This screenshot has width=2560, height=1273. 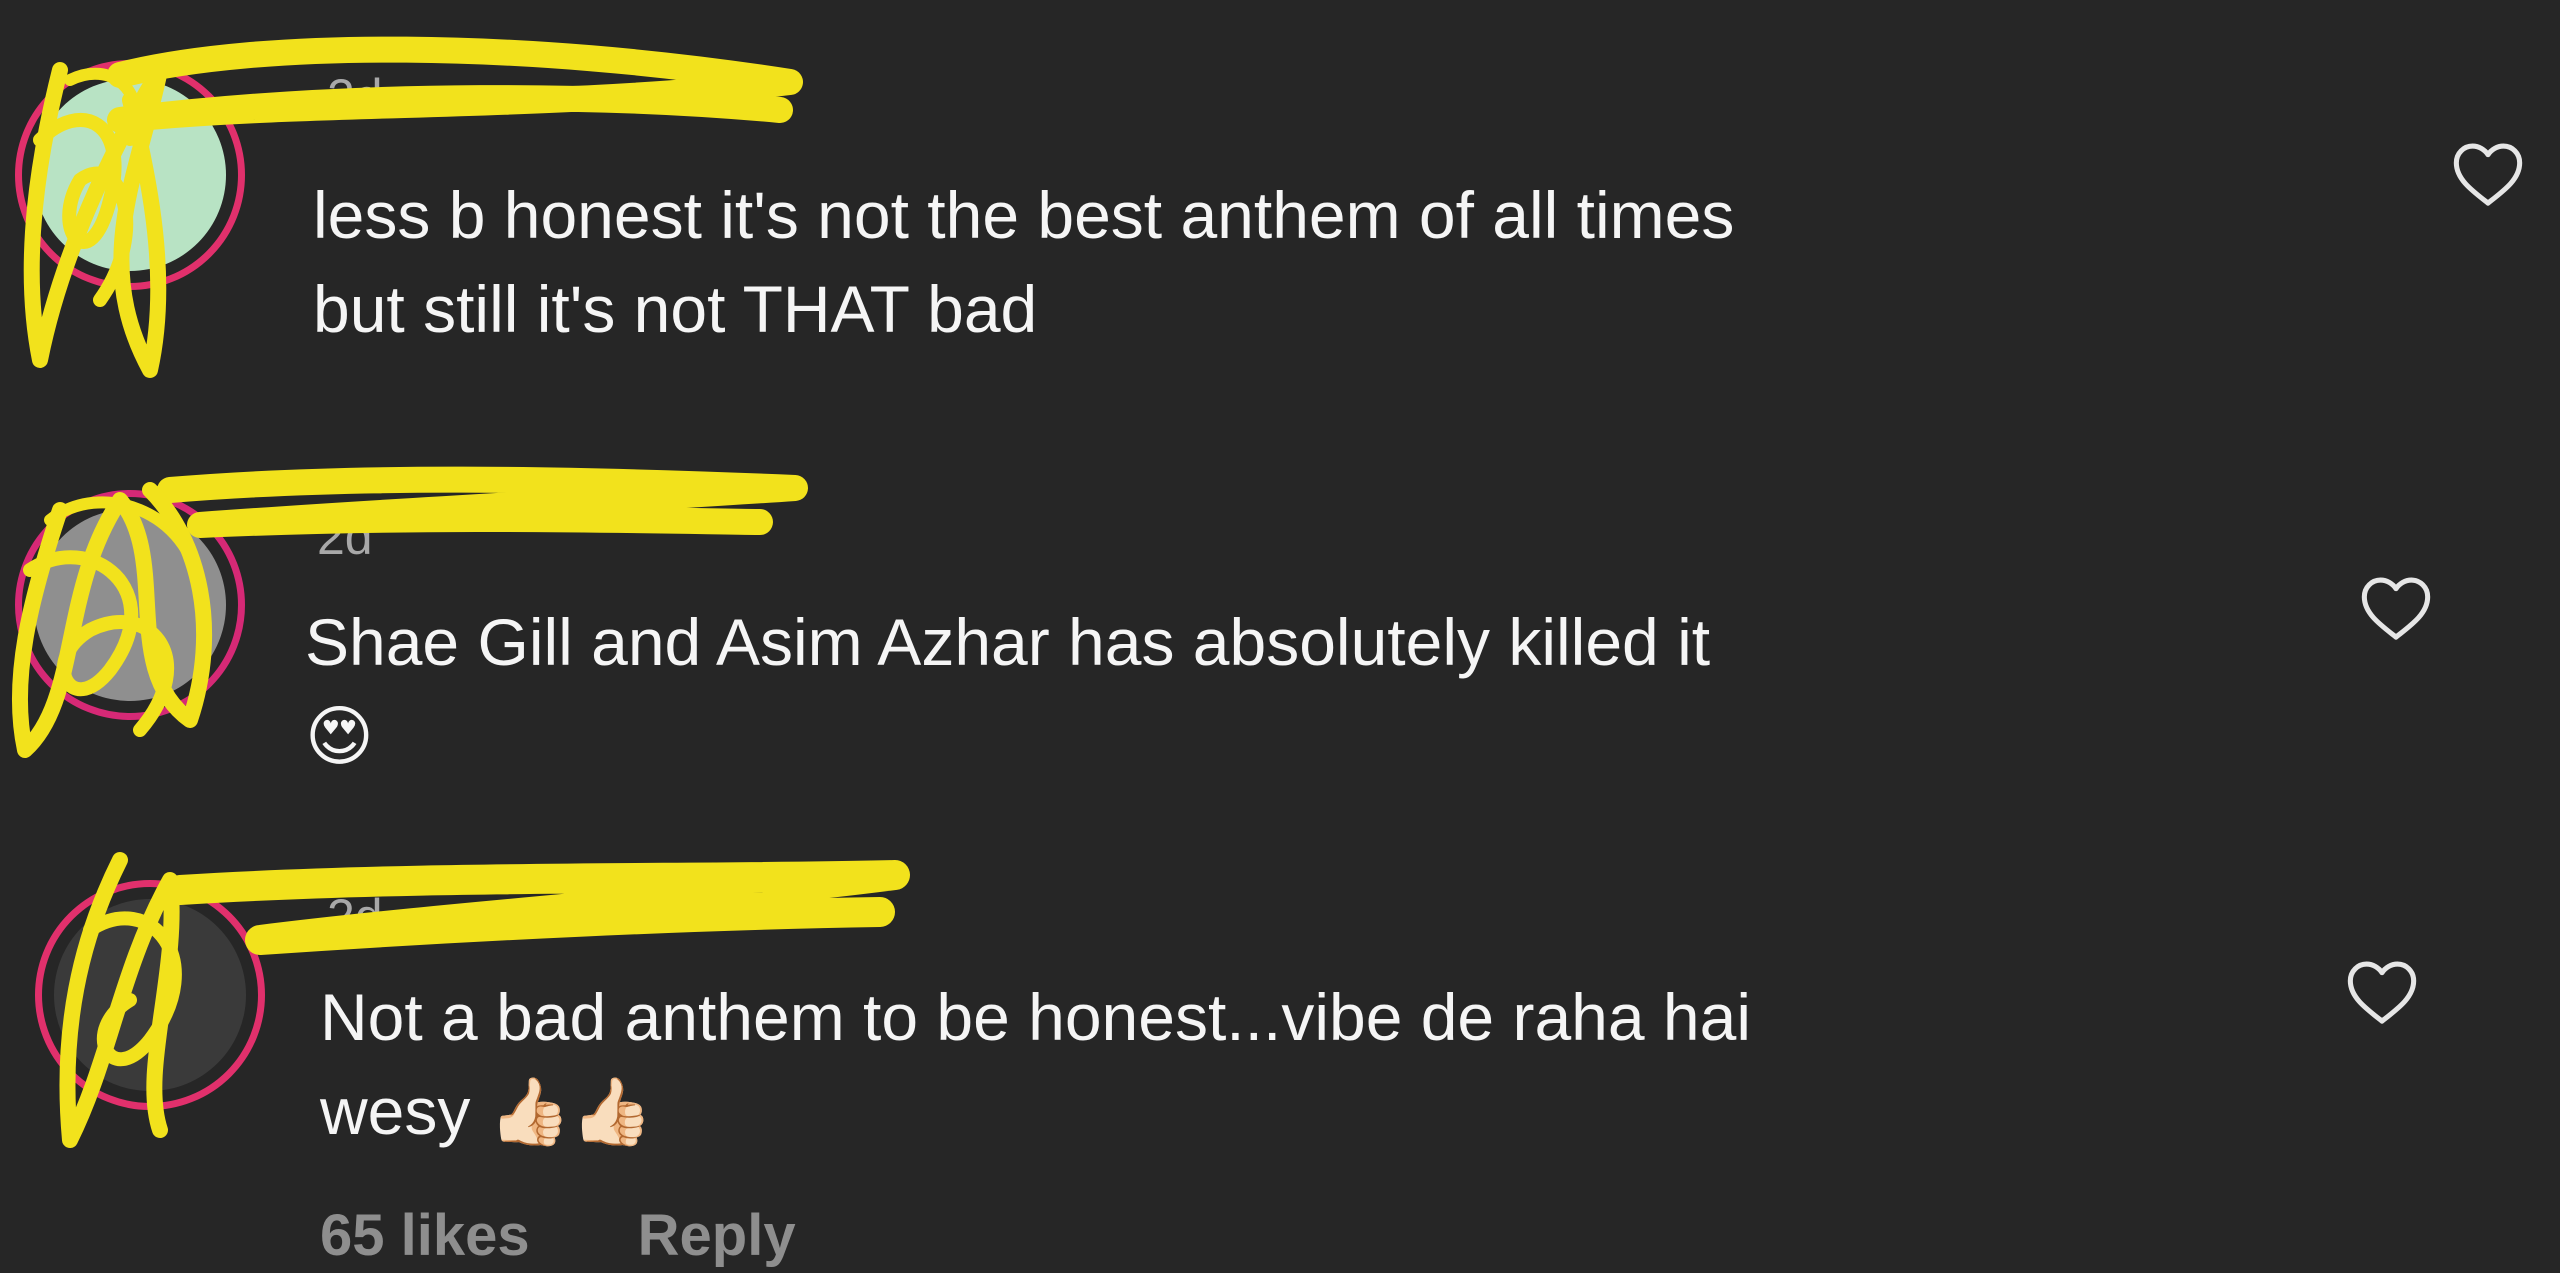 What do you see at coordinates (425, 1235) in the screenshot?
I see `likes-count: 65 likes` at bounding box center [425, 1235].